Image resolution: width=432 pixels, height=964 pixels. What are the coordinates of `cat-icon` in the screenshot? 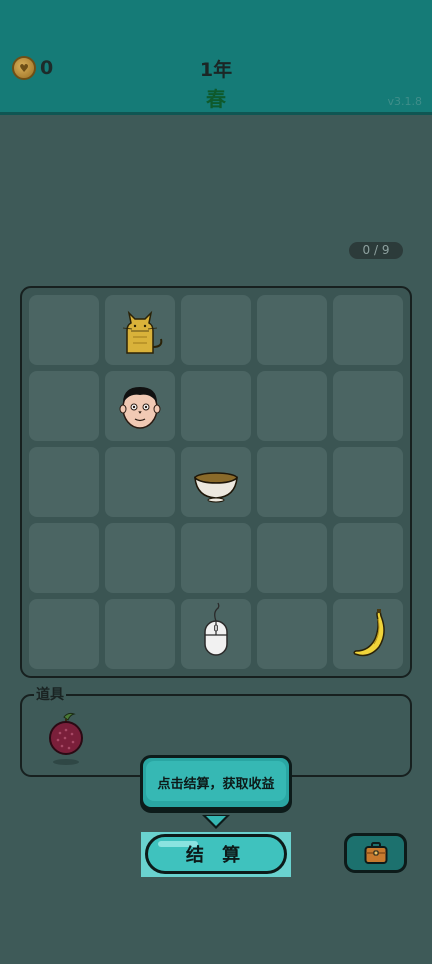 It's located at (142, 332).